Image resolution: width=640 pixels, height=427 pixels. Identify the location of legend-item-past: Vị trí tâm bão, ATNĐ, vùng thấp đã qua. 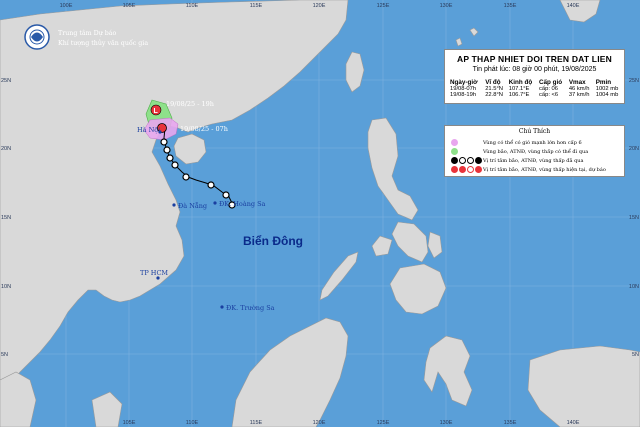
(517, 160).